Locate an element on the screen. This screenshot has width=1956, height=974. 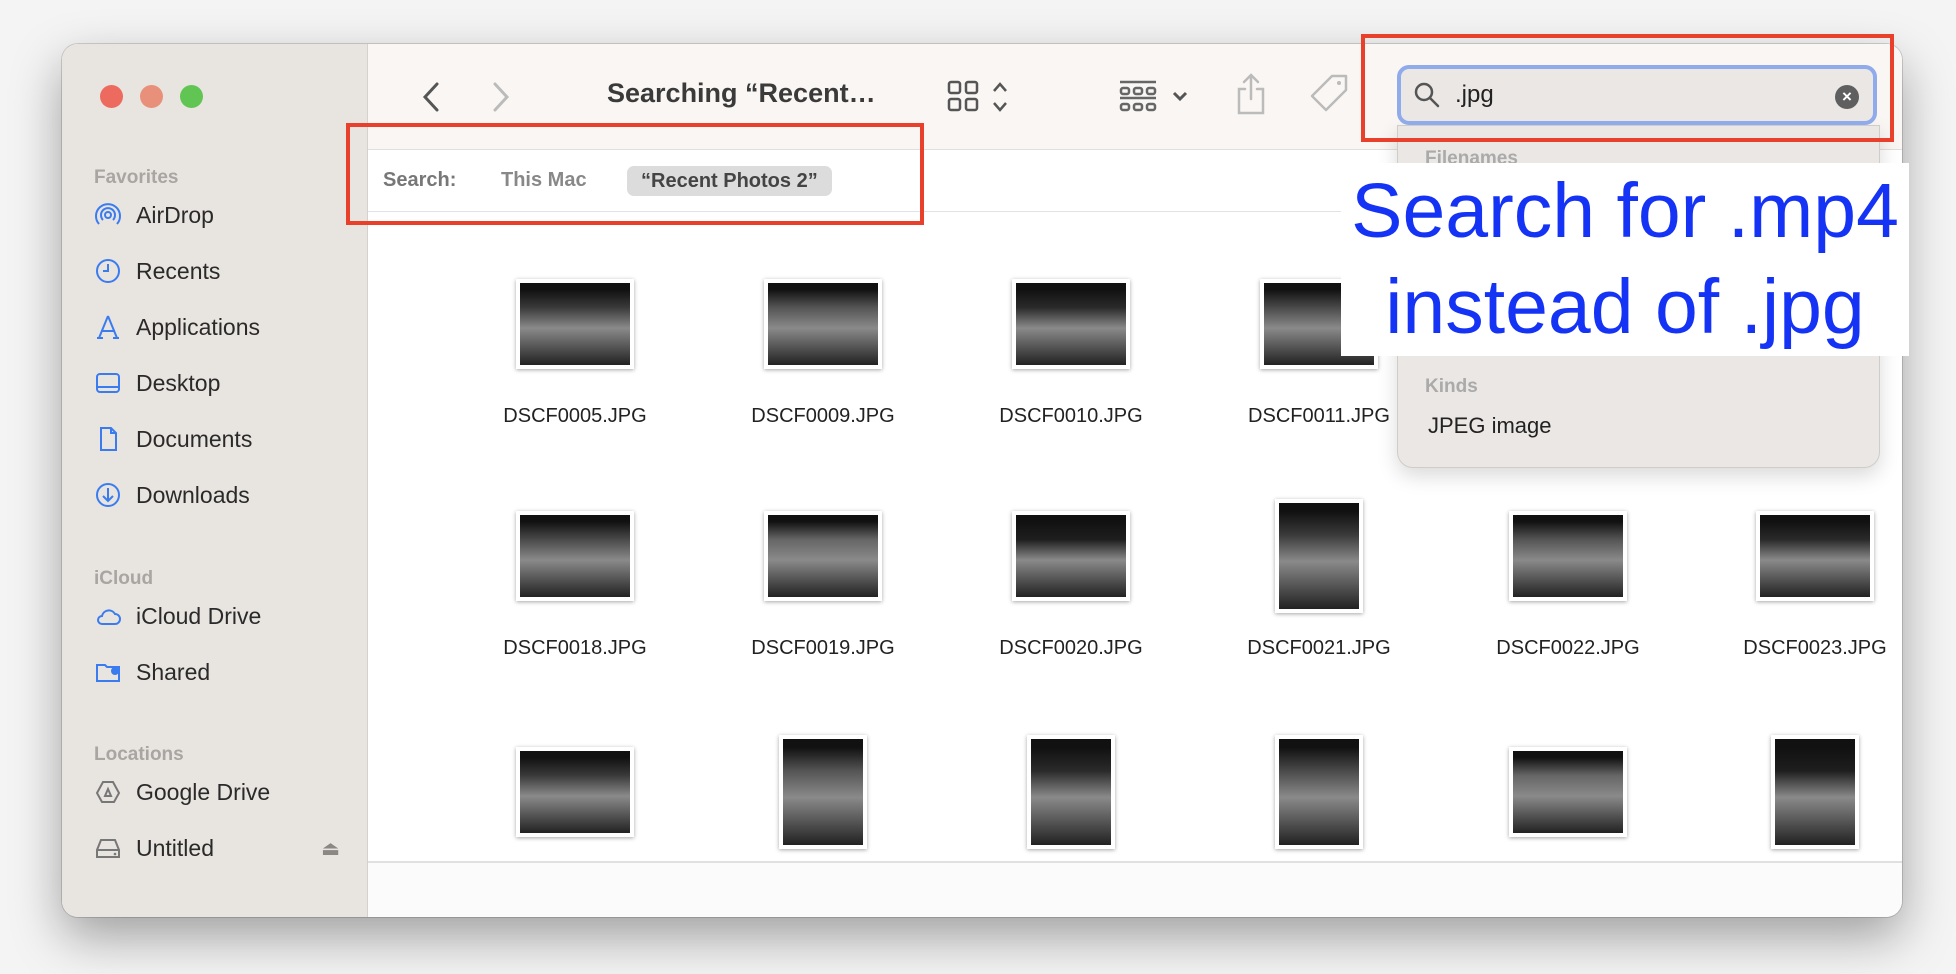
file-name: DSCF0005.JPG is located at coordinates (575, 416).